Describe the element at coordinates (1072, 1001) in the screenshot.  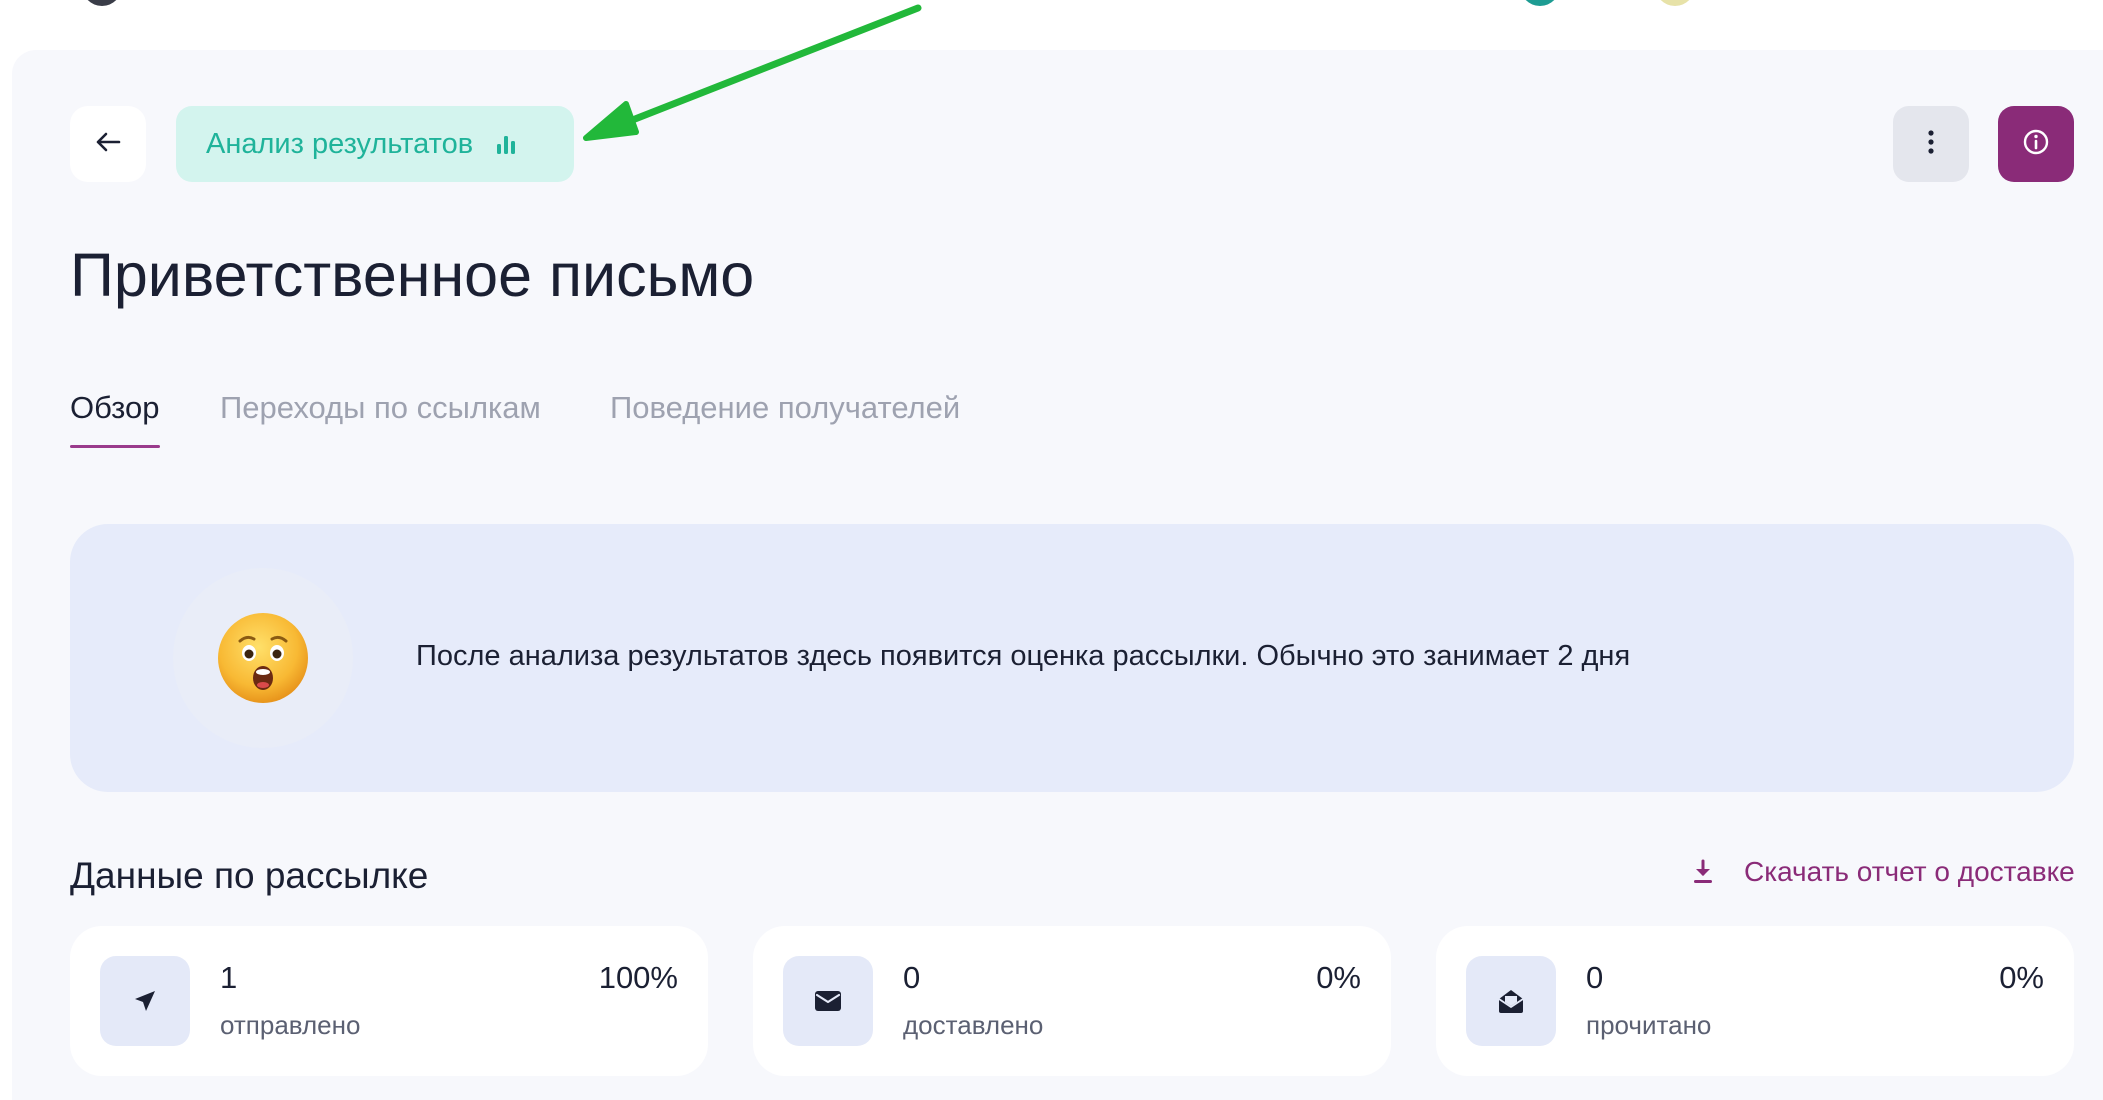
I see `stat-card-delivered: 0 доставлено 0%` at that location.